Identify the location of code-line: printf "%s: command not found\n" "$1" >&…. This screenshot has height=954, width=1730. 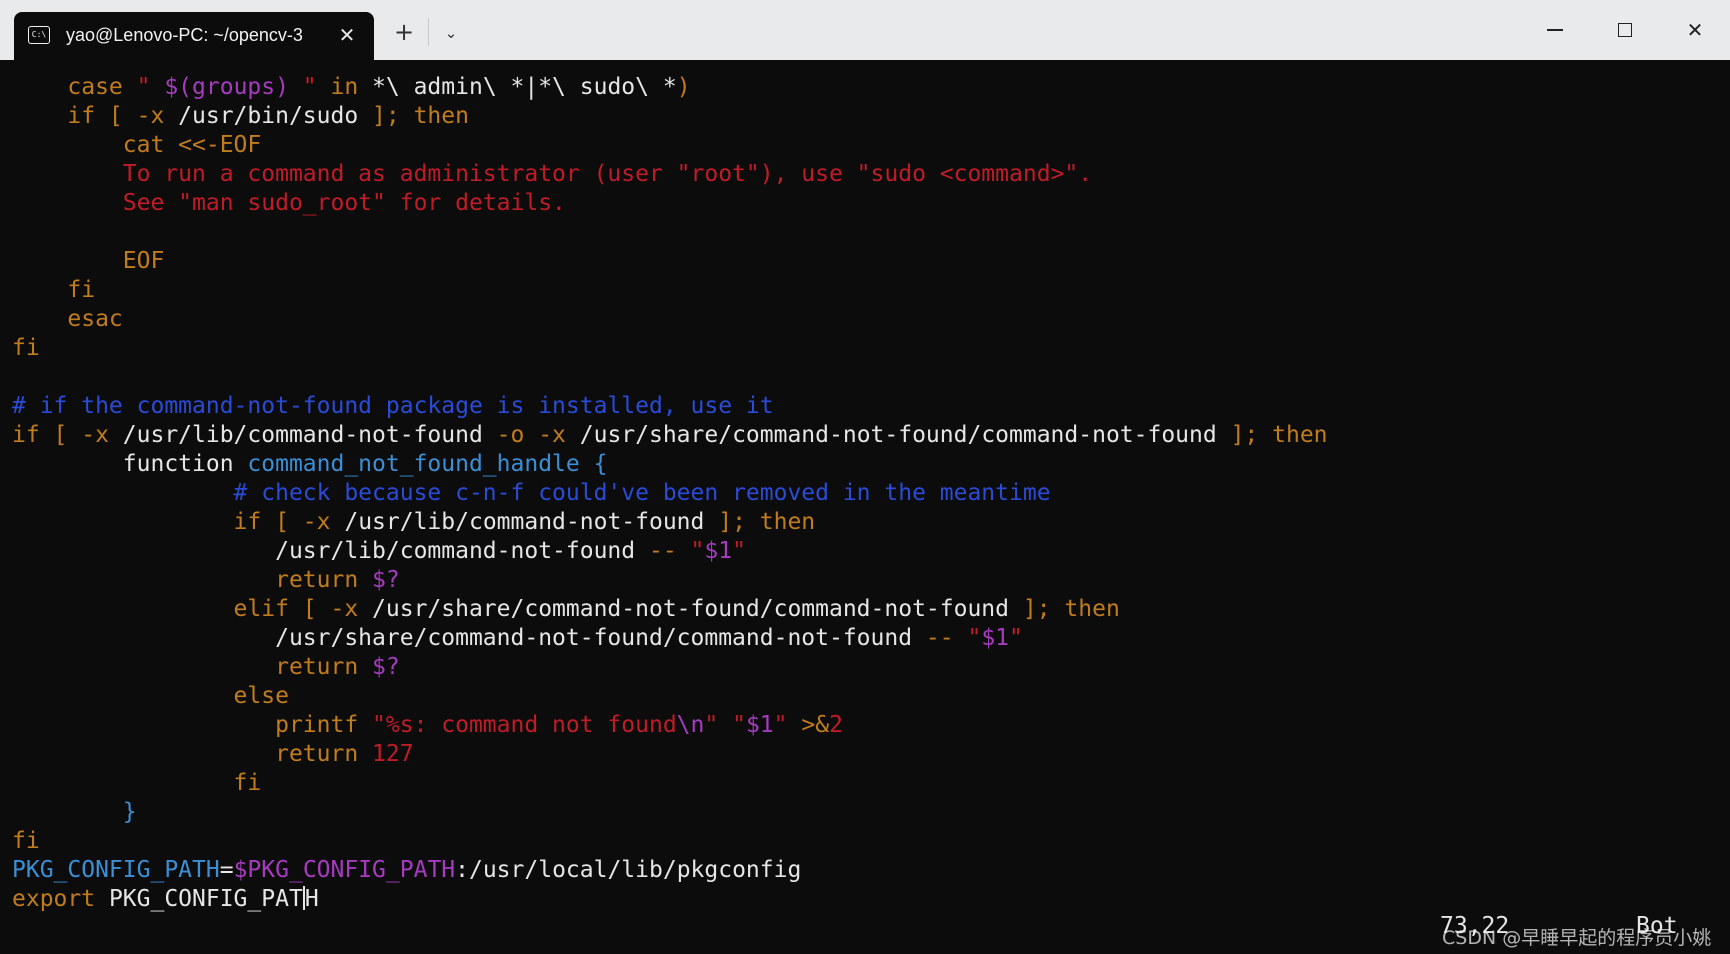
(670, 725).